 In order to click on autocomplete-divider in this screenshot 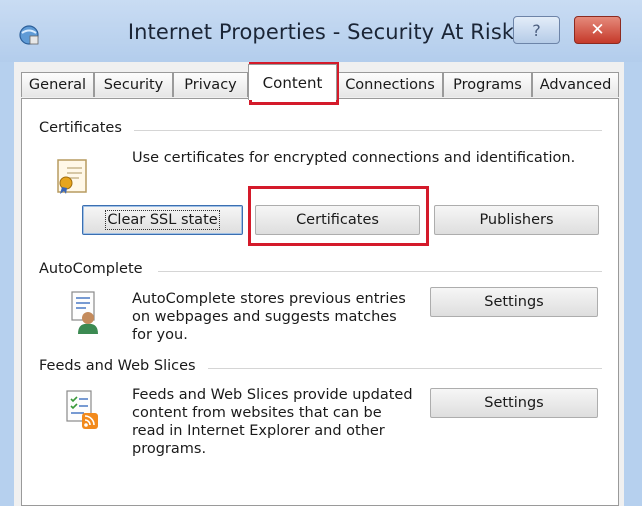, I will do `click(380, 271)`.